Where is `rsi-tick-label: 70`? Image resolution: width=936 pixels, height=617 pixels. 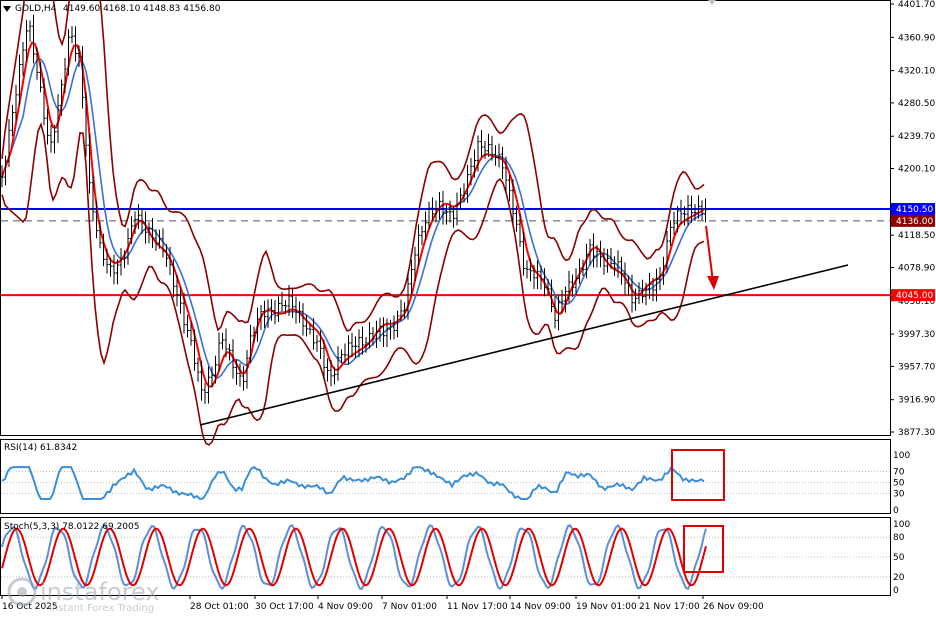 rsi-tick-label: 70 is located at coordinates (899, 473).